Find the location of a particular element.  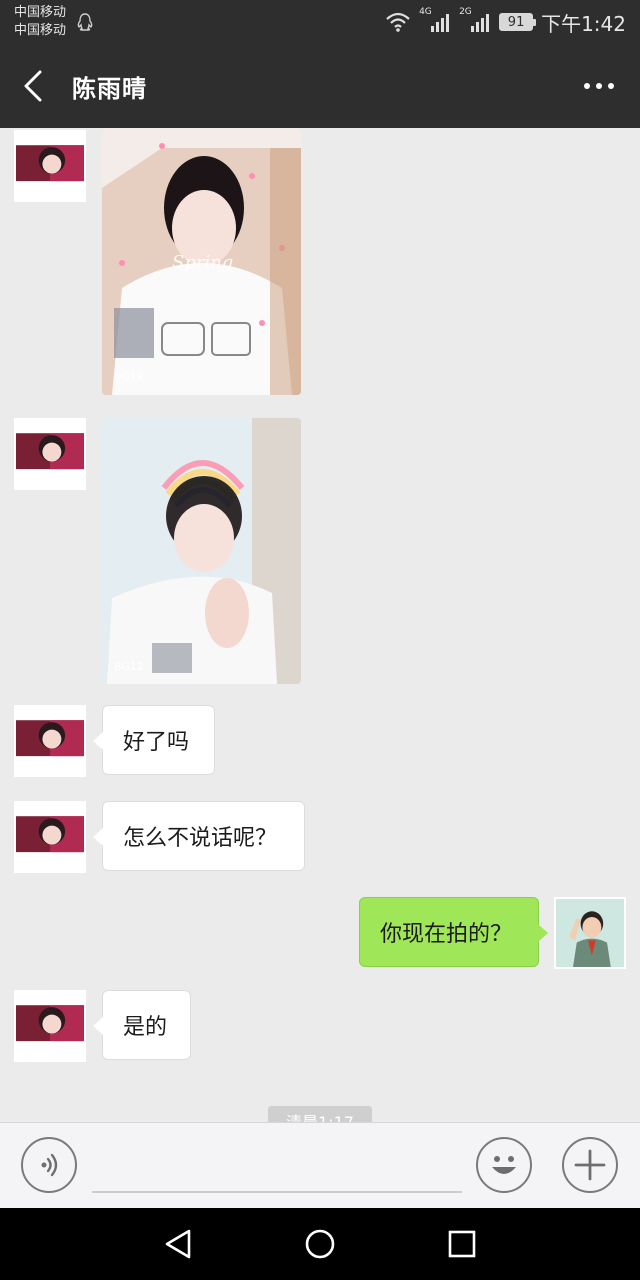

my-avatar is located at coordinates (590, 933).